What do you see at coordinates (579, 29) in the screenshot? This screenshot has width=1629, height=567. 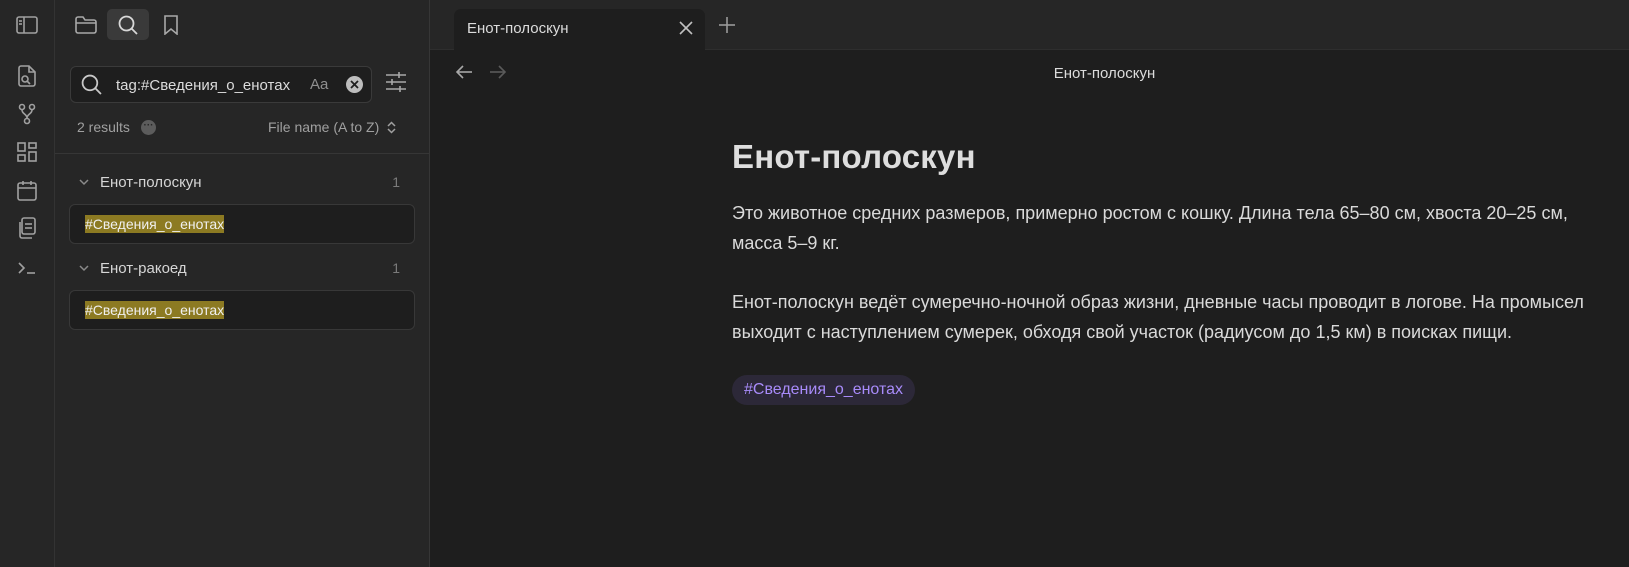 I see `tab-active: Енот-полоскун` at bounding box center [579, 29].